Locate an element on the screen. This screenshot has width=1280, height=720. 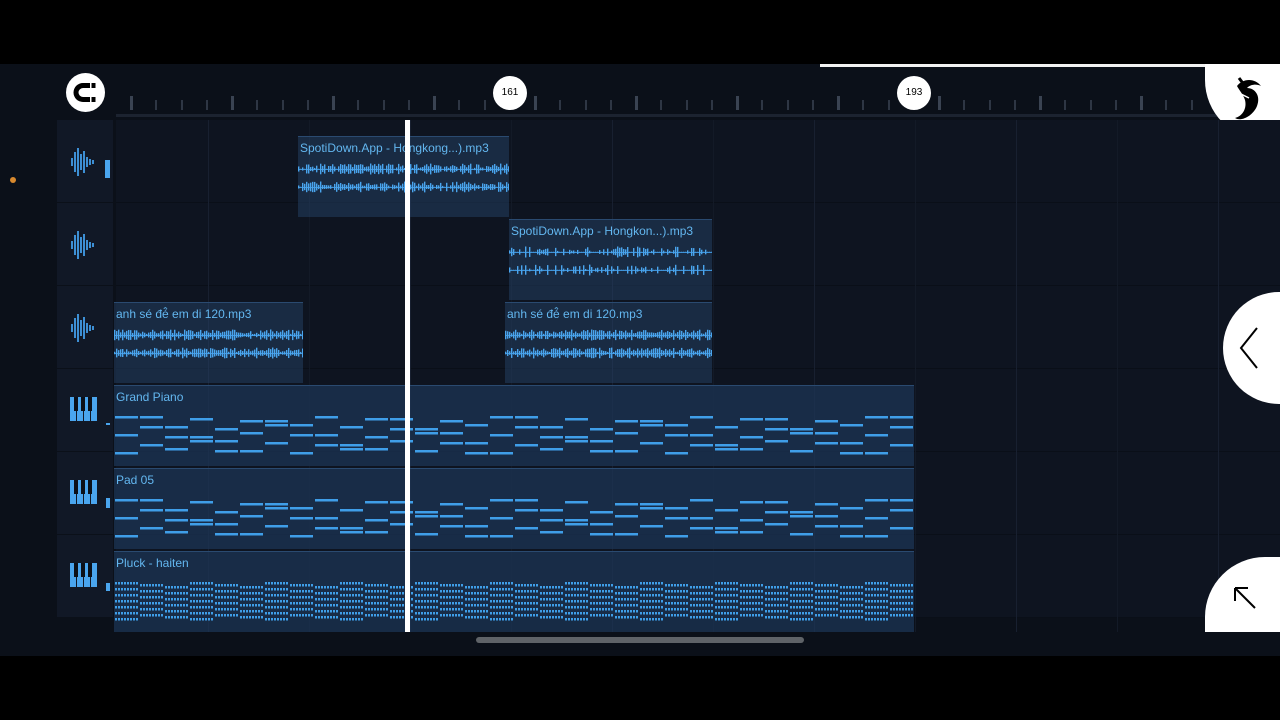
clip-label: SpotiDown.App - Hongkon...).mp3 is located at coordinates (602, 231).